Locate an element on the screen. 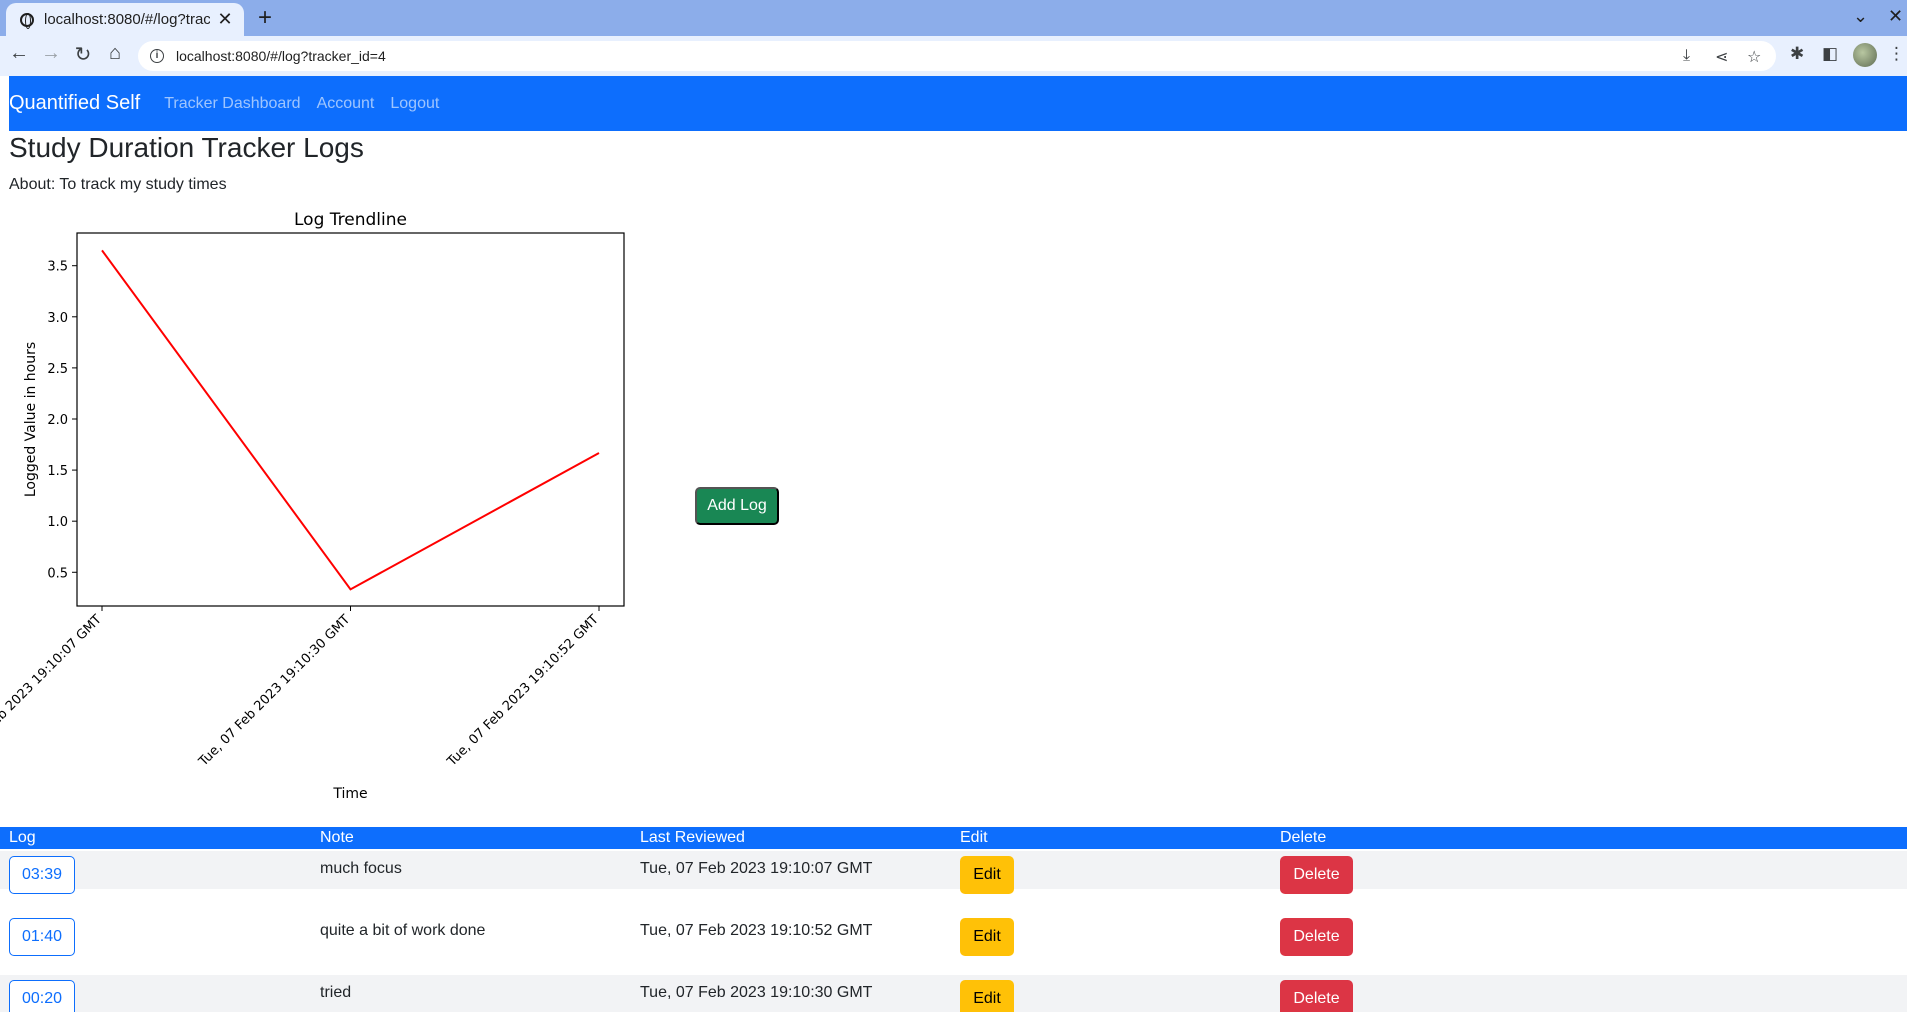 The width and height of the screenshot is (1907, 1012). brand-link: Quantified Self is located at coordinates (74, 103).